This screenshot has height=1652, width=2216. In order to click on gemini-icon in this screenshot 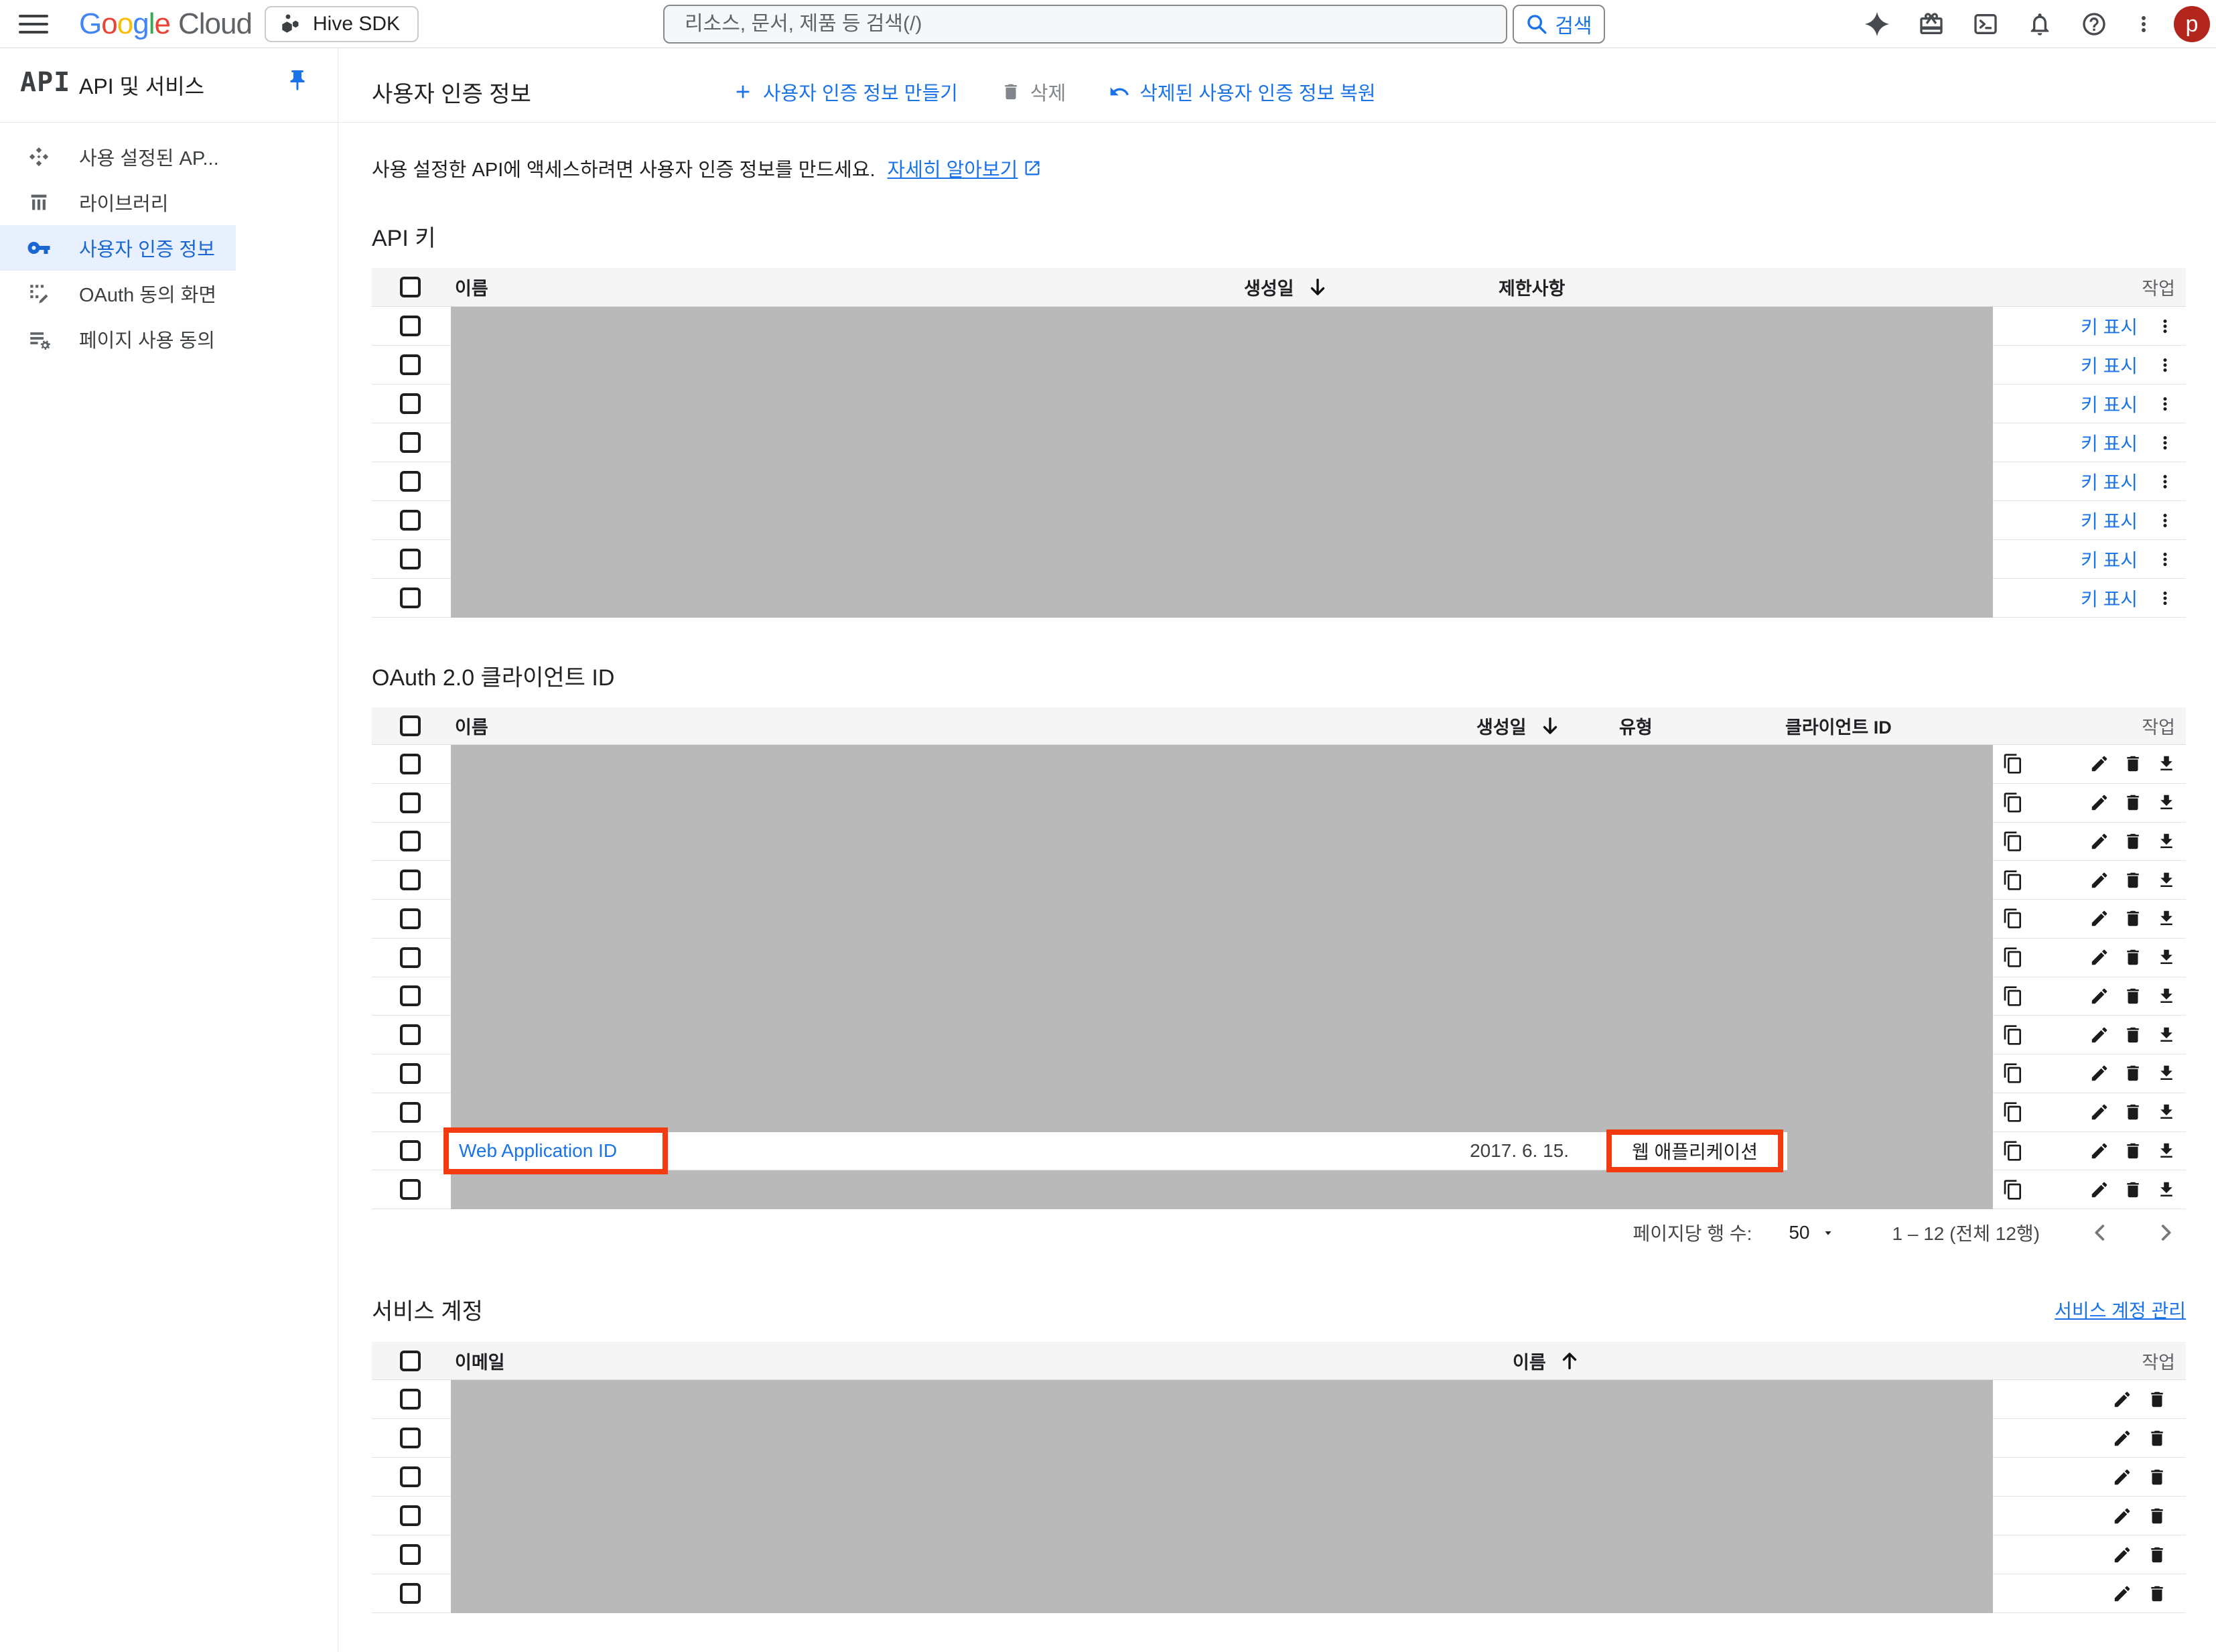, I will do `click(1877, 24)`.